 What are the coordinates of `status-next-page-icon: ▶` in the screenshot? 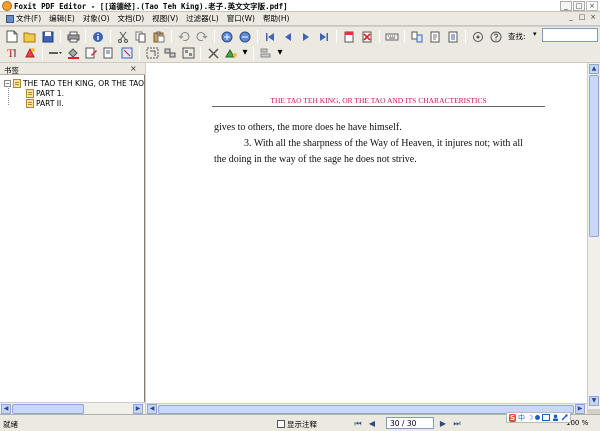 It's located at (443, 423).